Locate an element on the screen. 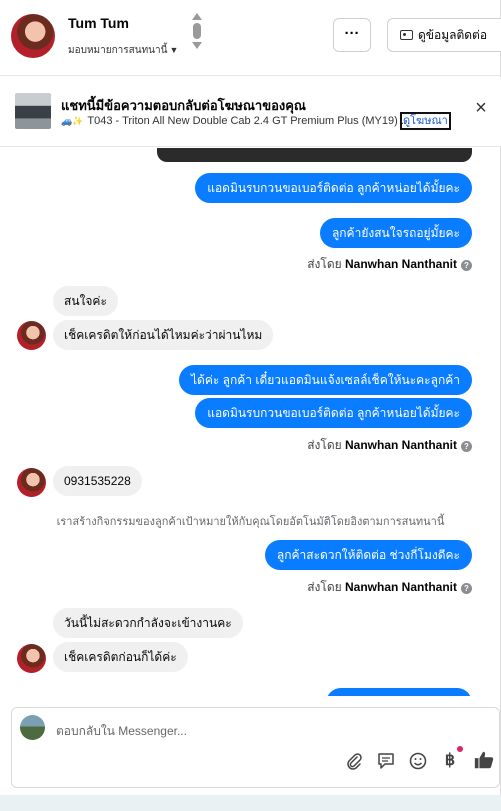  baht-icon: ฿ is located at coordinates (450, 761).